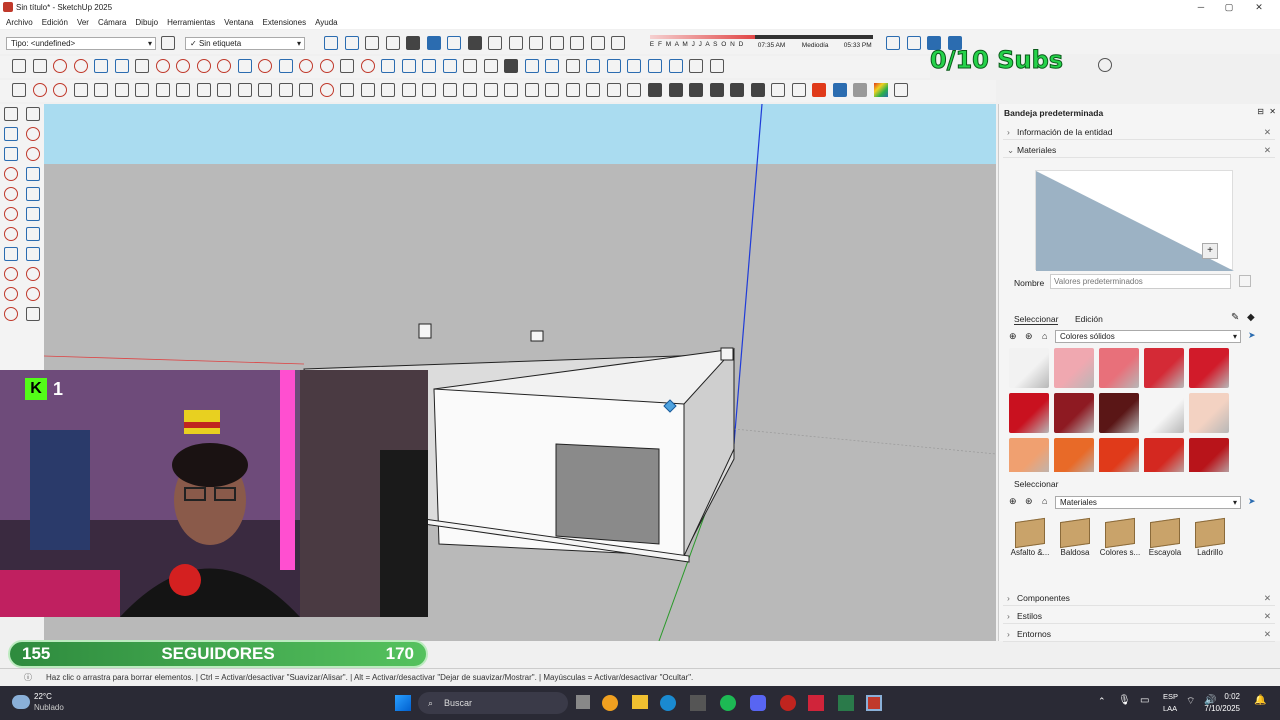  Describe the element at coordinates (326, 90) in the screenshot. I see `joint-icon` at that location.